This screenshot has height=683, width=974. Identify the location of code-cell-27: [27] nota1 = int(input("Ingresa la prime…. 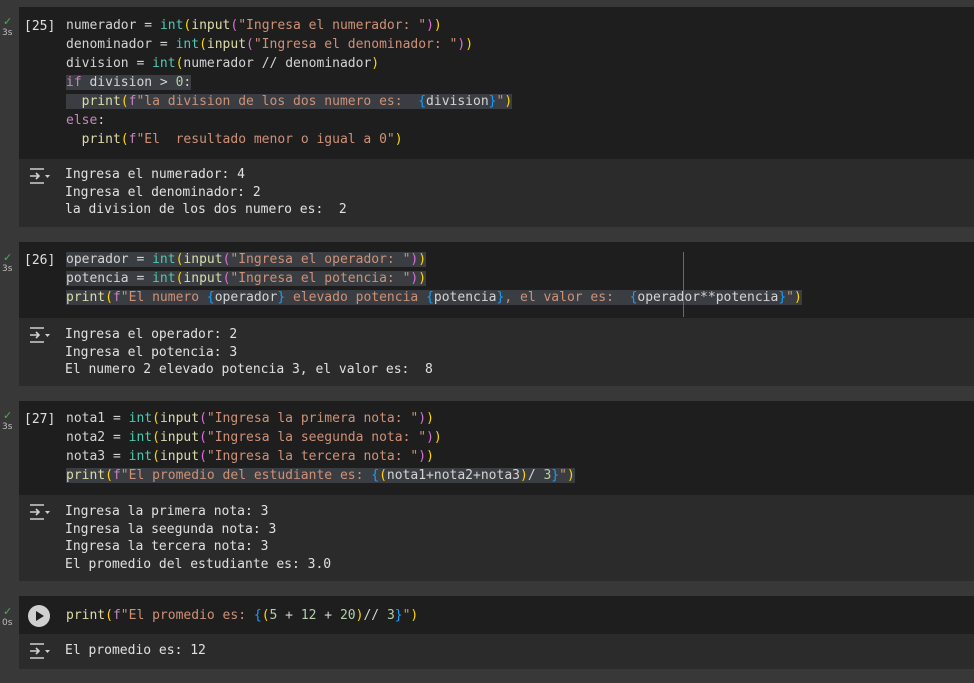
(496, 448).